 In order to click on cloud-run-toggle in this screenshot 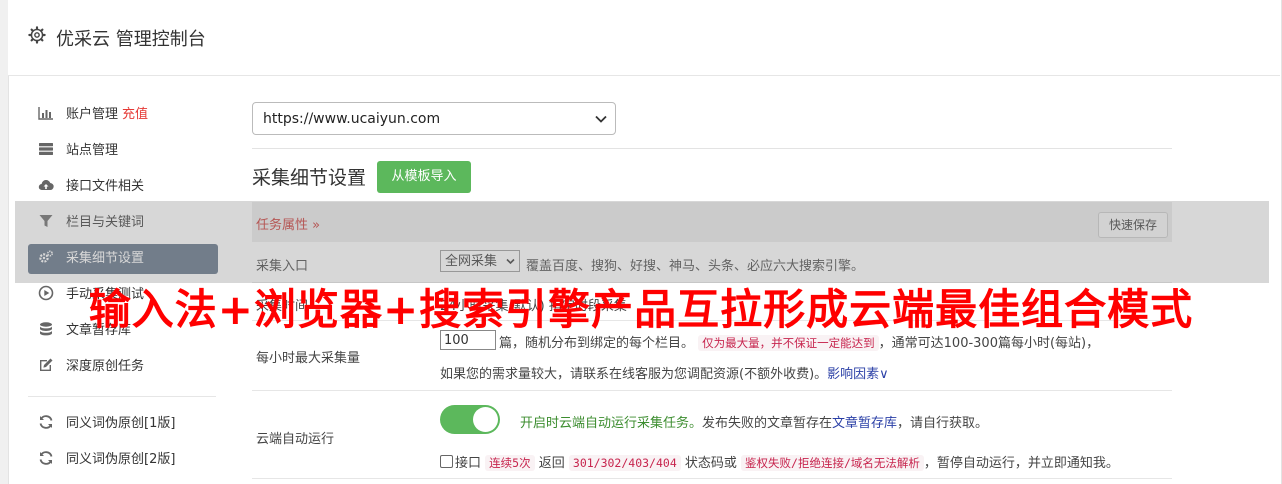, I will do `click(470, 419)`.